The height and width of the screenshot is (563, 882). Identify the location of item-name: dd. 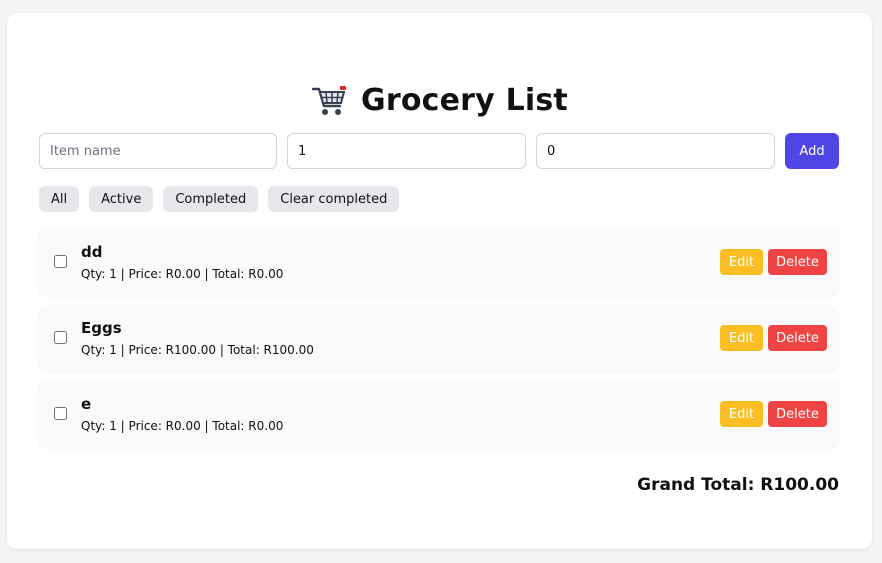
(92, 252).